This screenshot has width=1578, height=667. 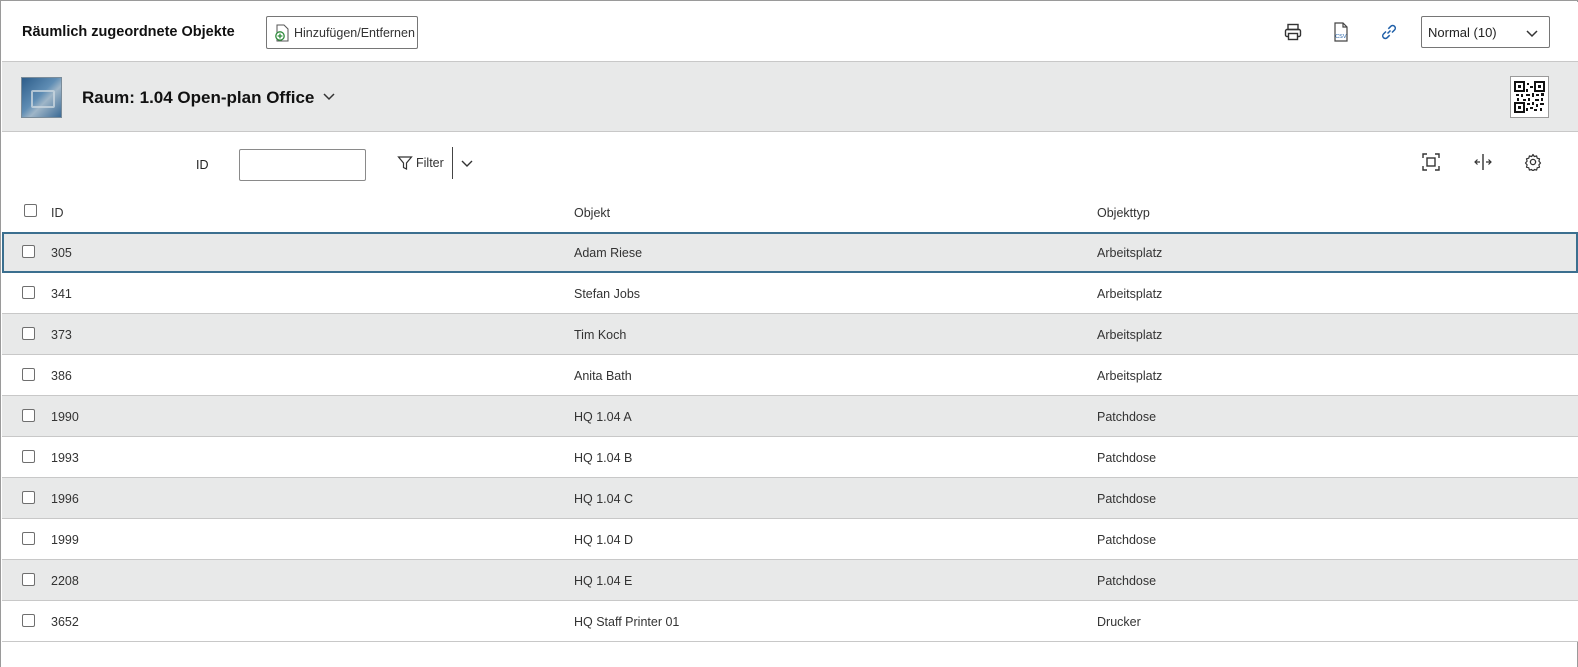 What do you see at coordinates (1529, 97) in the screenshot?
I see `qr-code-icon` at bounding box center [1529, 97].